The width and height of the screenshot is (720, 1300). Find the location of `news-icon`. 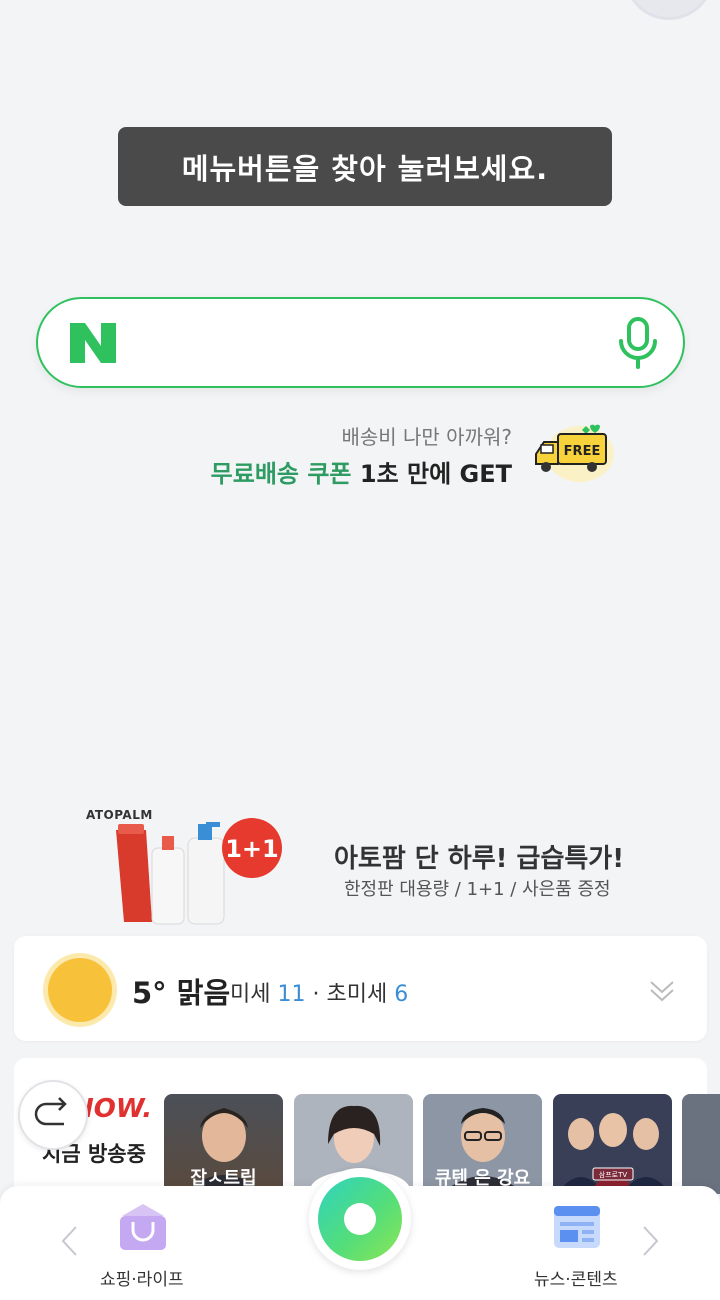

news-icon is located at coordinates (577, 1227).